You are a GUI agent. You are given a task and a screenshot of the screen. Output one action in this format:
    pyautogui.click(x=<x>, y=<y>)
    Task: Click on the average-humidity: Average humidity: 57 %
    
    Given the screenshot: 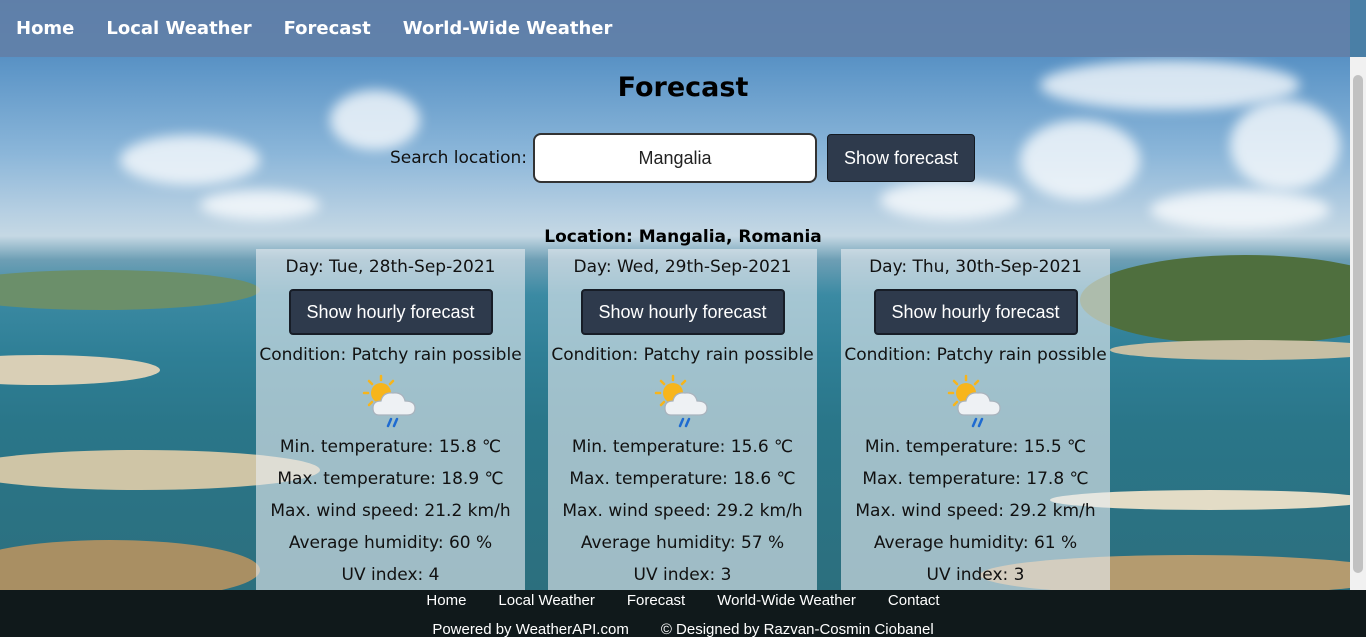 What is the action you would take?
    pyautogui.click(x=682, y=543)
    